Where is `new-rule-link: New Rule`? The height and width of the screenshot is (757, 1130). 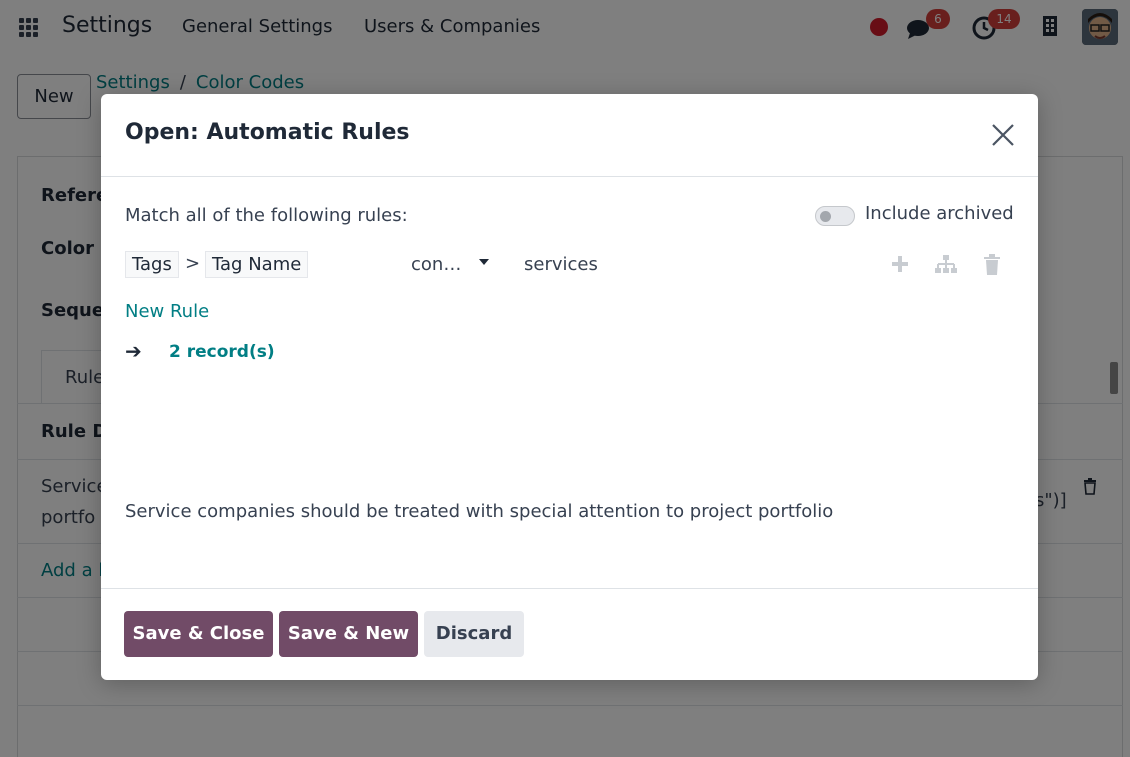
new-rule-link: New Rule is located at coordinates (167, 311).